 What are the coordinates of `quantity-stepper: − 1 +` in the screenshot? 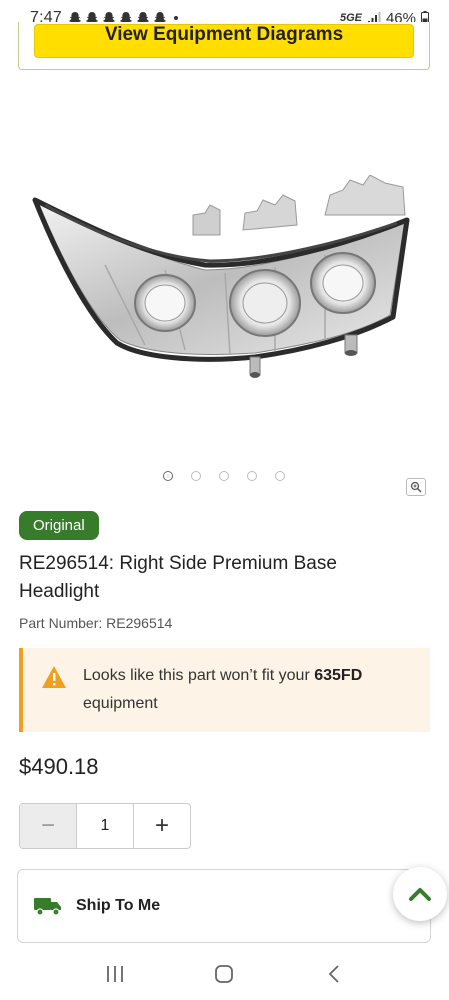 It's located at (105, 826).